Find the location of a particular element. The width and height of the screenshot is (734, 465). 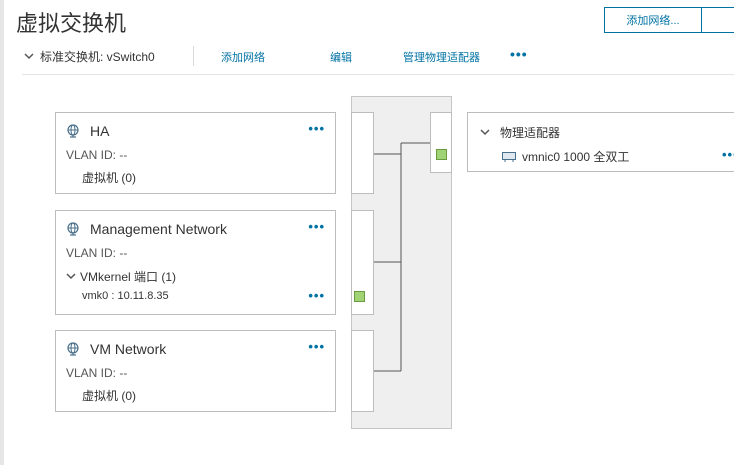

uplink-status-led is located at coordinates (441, 154).